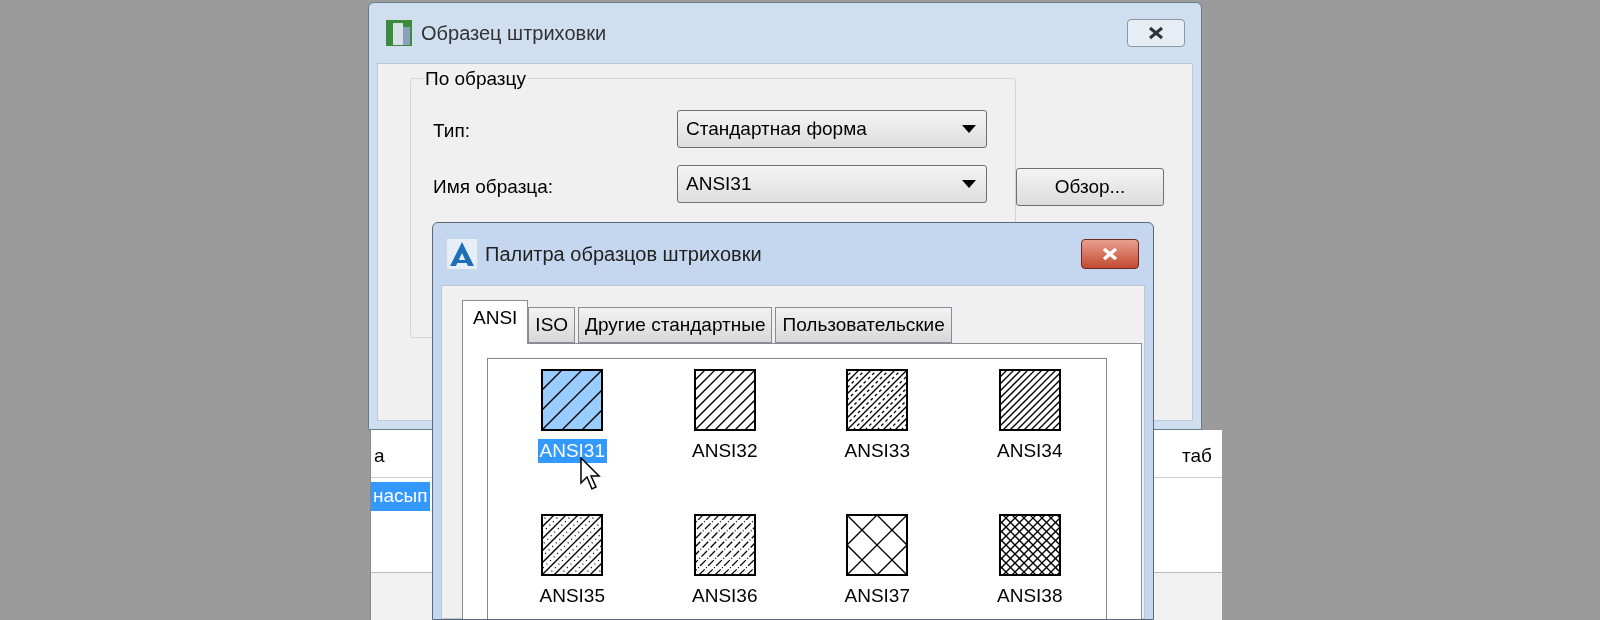 Image resolution: width=1600 pixels, height=620 pixels. I want to click on pattern-label: ANSI37, so click(877, 596).